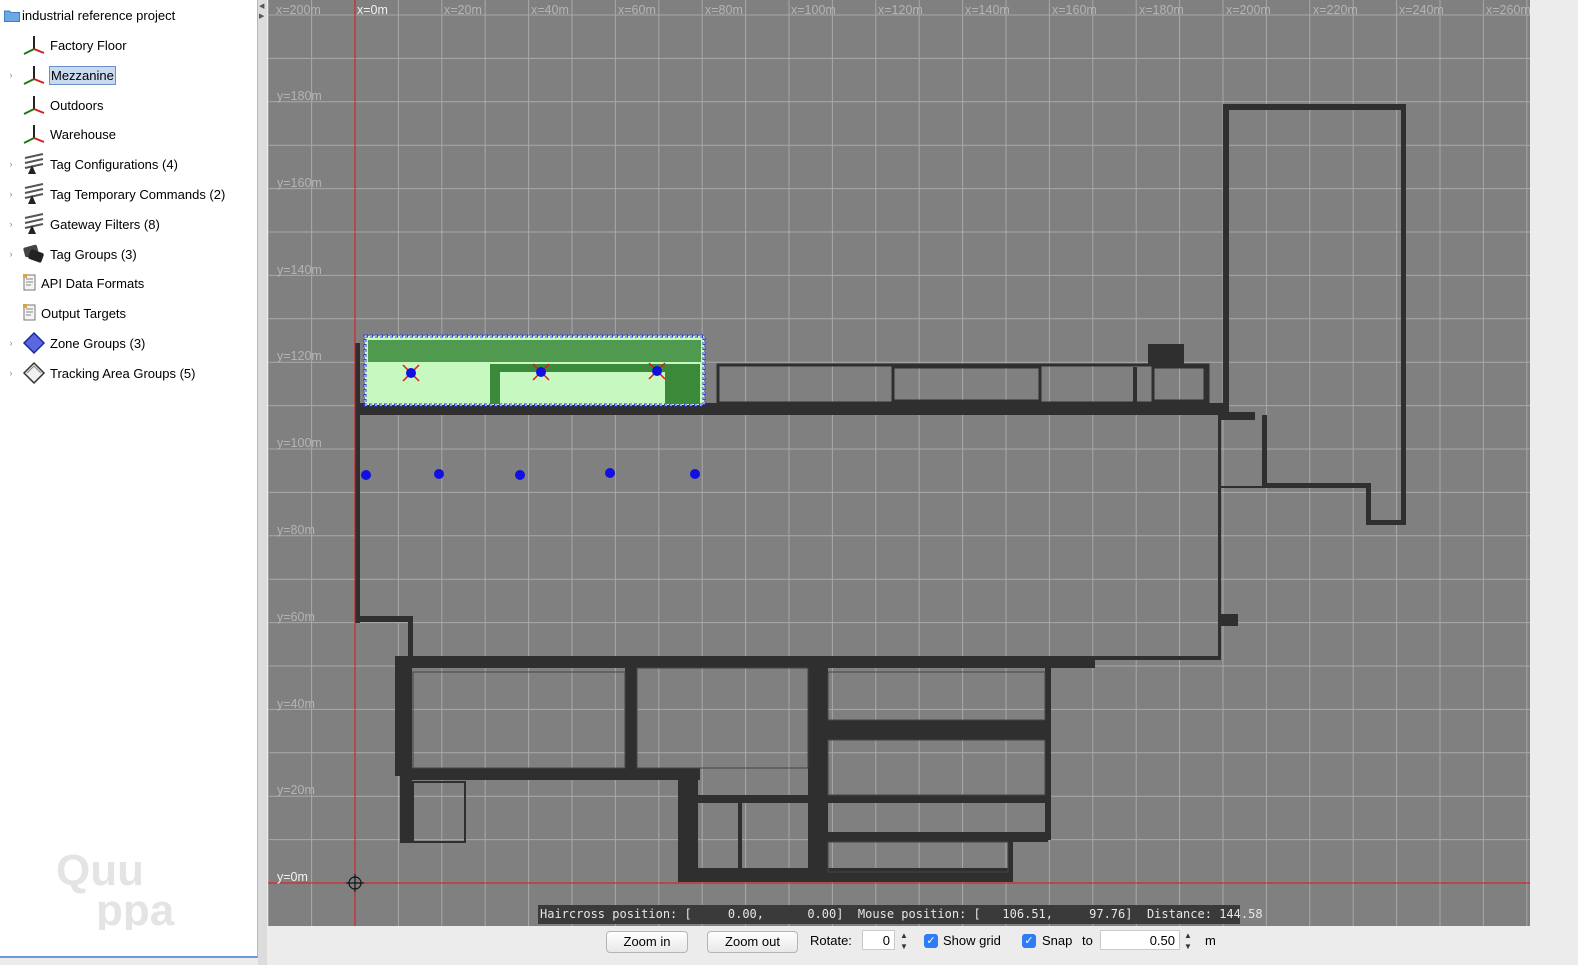 The height and width of the screenshot is (965, 1578). What do you see at coordinates (296, 530) in the screenshot?
I see `y-tick-label: y=80m` at bounding box center [296, 530].